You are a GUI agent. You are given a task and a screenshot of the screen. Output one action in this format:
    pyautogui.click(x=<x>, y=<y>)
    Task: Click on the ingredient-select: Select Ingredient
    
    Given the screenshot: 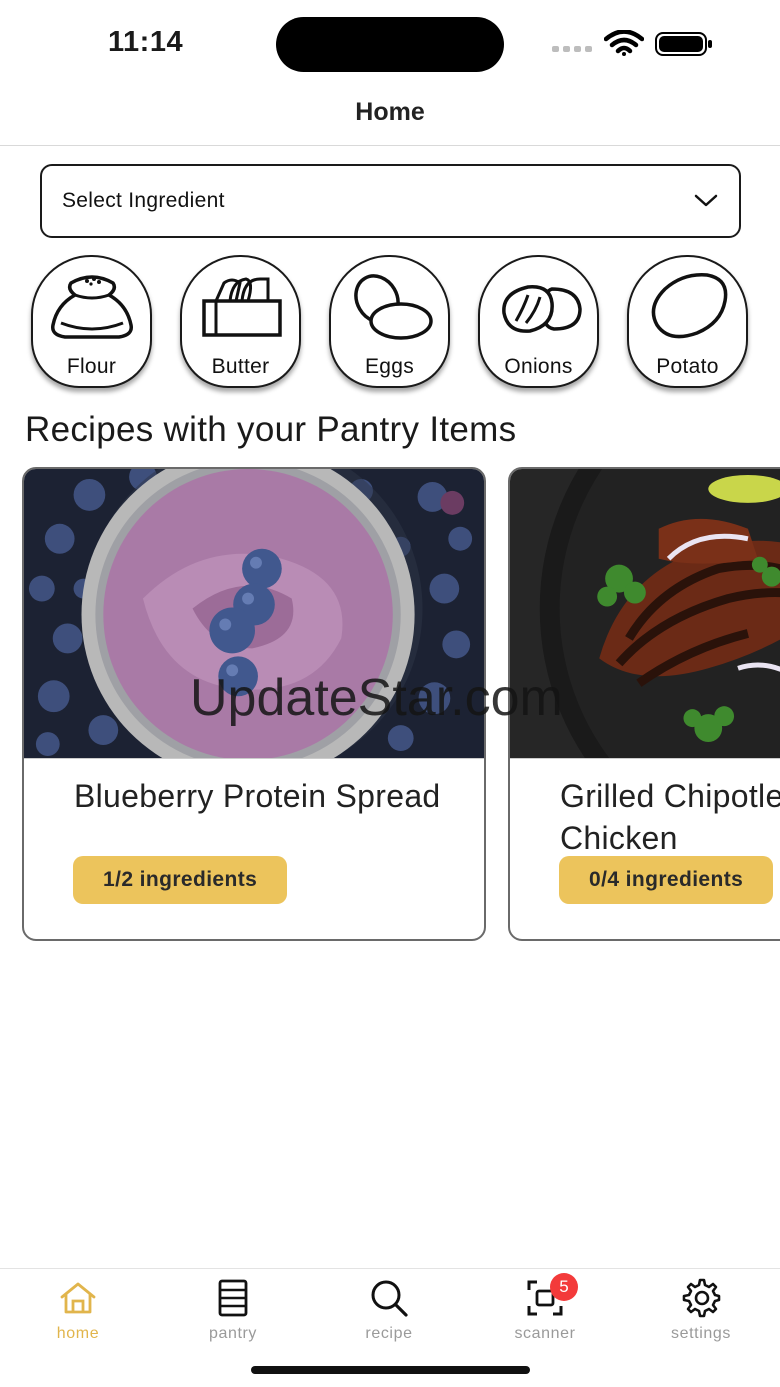 What is the action you would take?
    pyautogui.click(x=390, y=201)
    